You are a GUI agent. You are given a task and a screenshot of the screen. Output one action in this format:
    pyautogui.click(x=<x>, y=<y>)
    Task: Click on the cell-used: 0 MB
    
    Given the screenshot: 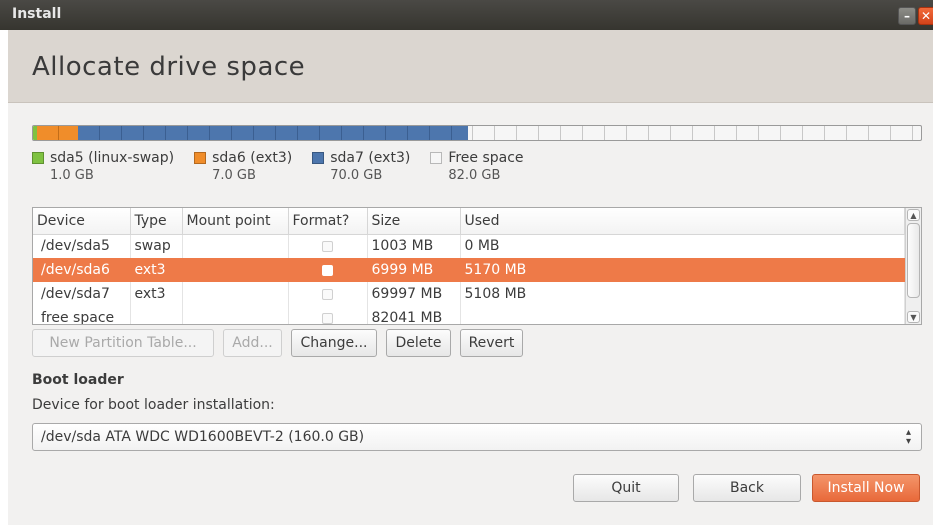 What is the action you would take?
    pyautogui.click(x=682, y=246)
    